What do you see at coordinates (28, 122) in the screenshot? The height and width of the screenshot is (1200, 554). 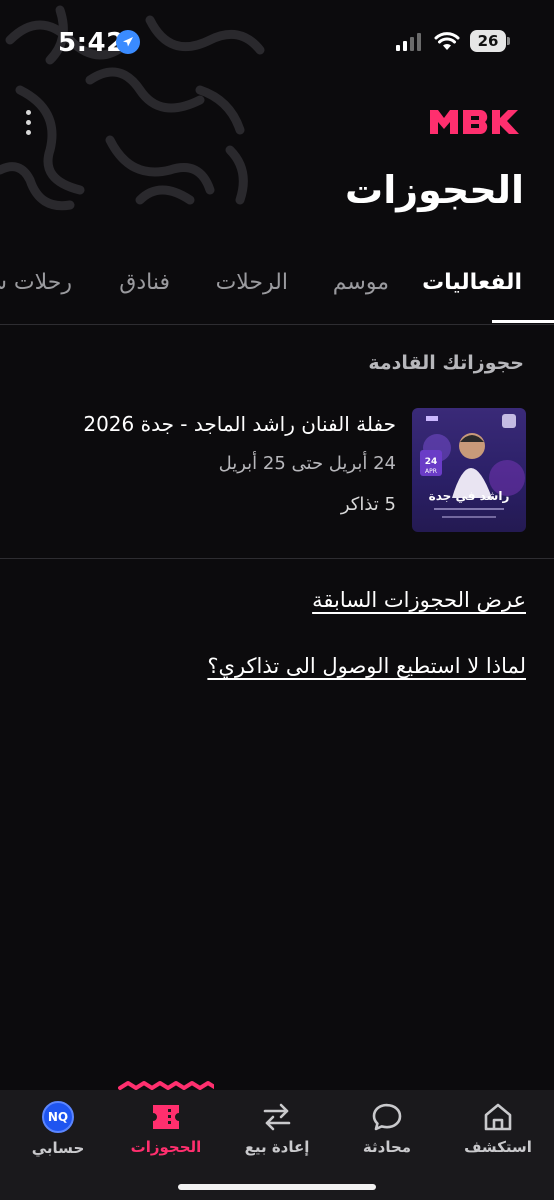 I see `vertical-dots-icon` at bounding box center [28, 122].